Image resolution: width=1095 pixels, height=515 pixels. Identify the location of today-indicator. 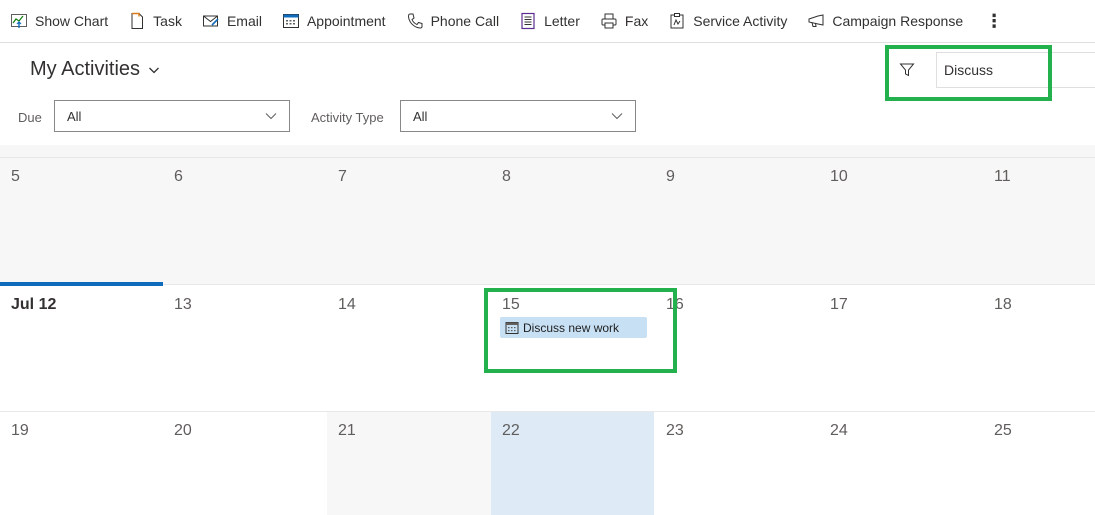
(81, 284).